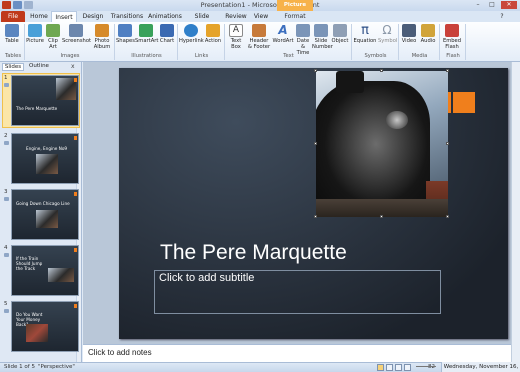 This screenshot has width=520, height=372. I want to click on table-icon, so click(12, 30).